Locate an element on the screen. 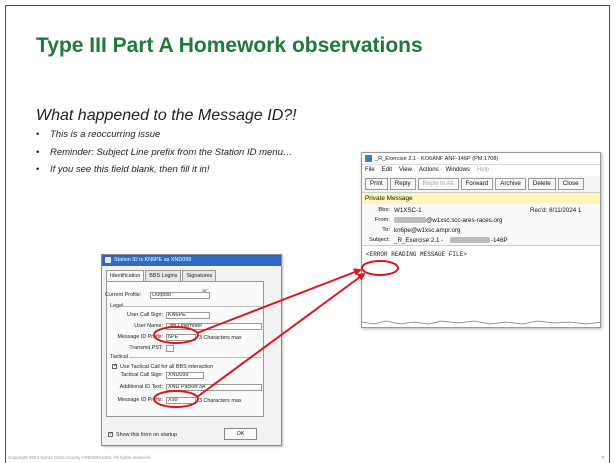 The width and height of the screenshot is (616, 463). user-name-field: Jim Oberhofer is located at coordinates (214, 326).